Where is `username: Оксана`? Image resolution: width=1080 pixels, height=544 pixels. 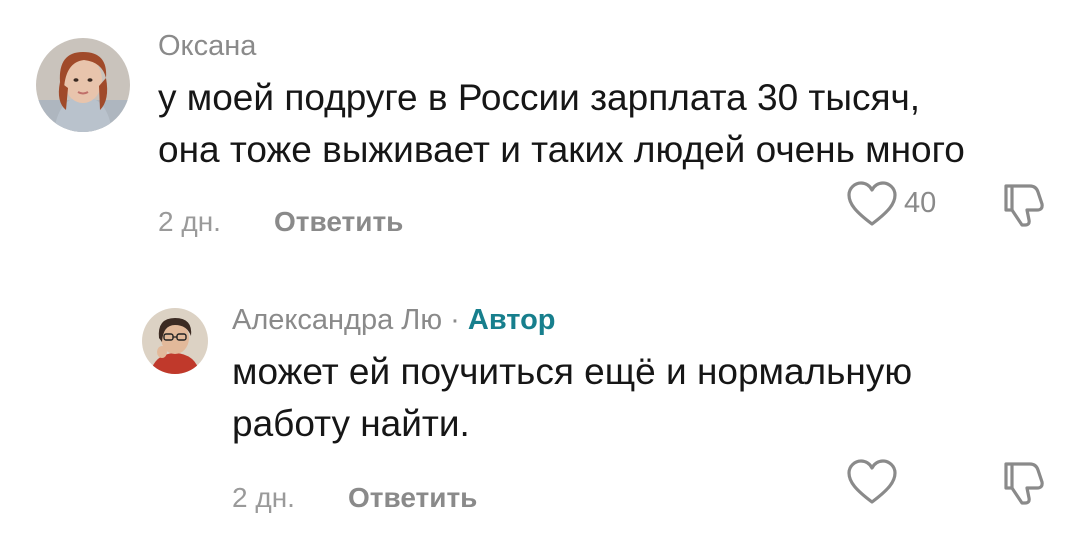
username: Оксана is located at coordinates (207, 46).